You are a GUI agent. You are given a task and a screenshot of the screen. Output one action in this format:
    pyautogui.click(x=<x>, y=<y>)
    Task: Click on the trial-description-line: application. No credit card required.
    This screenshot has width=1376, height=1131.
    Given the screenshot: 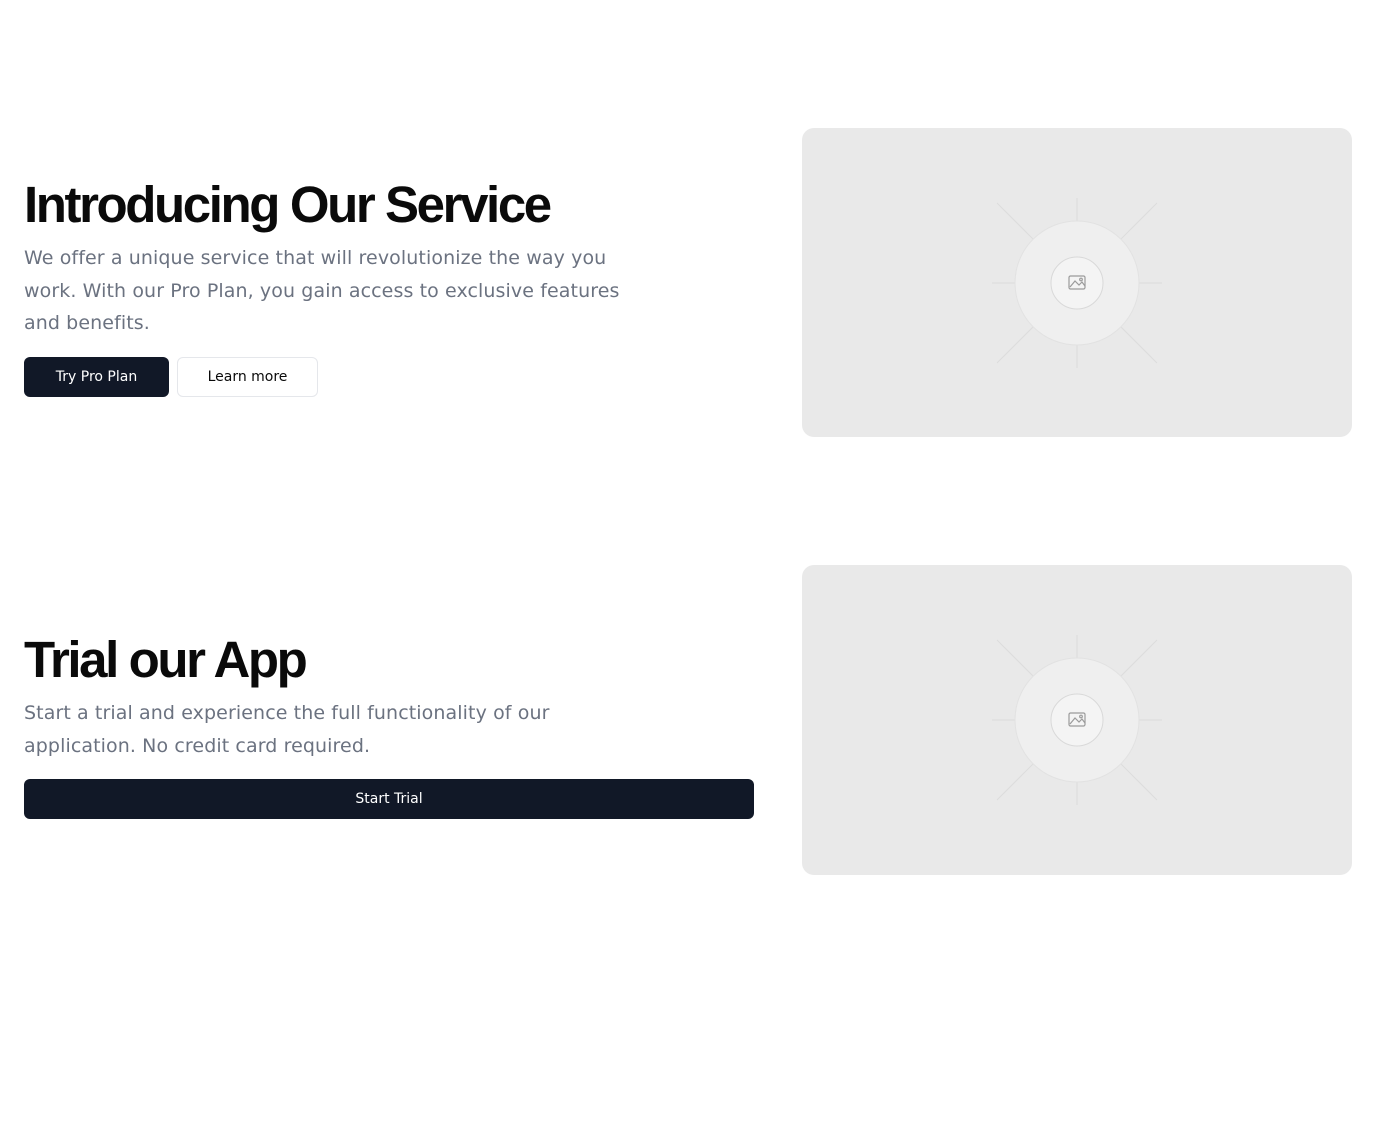 What is the action you would take?
    pyautogui.click(x=197, y=745)
    